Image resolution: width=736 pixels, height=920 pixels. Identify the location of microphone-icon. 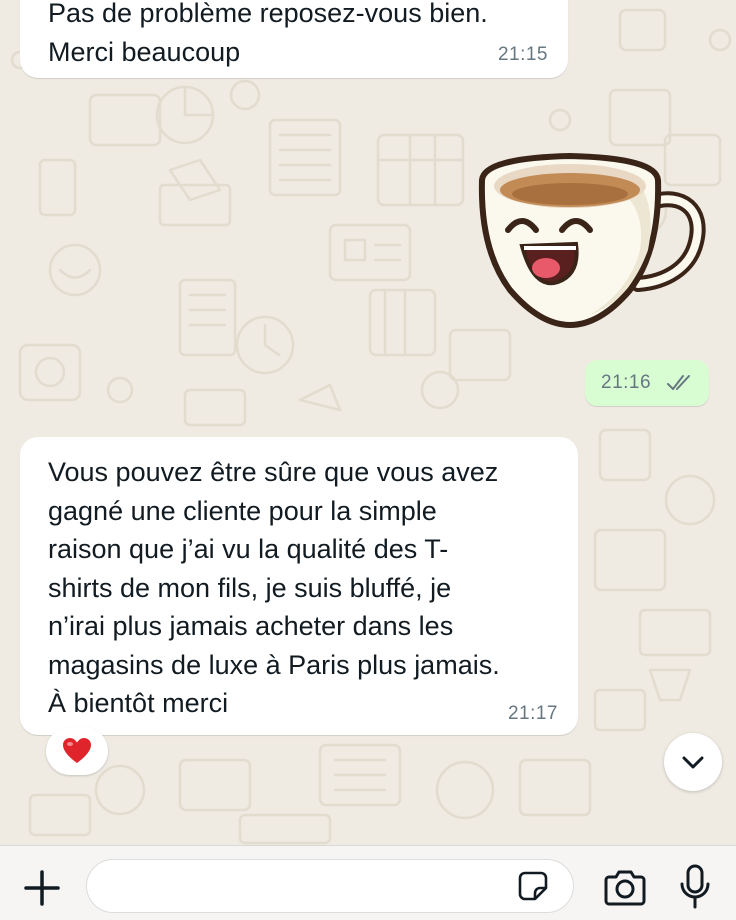
(695, 887).